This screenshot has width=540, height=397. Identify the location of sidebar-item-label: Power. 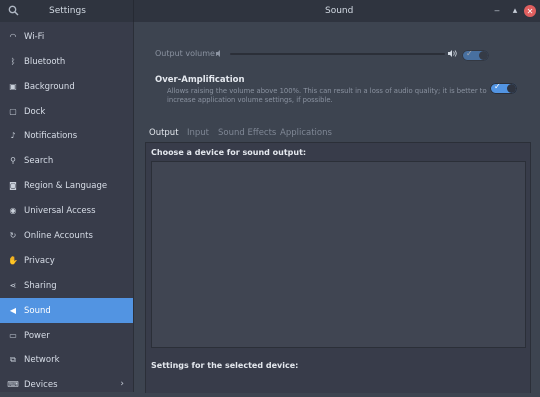
(37, 335).